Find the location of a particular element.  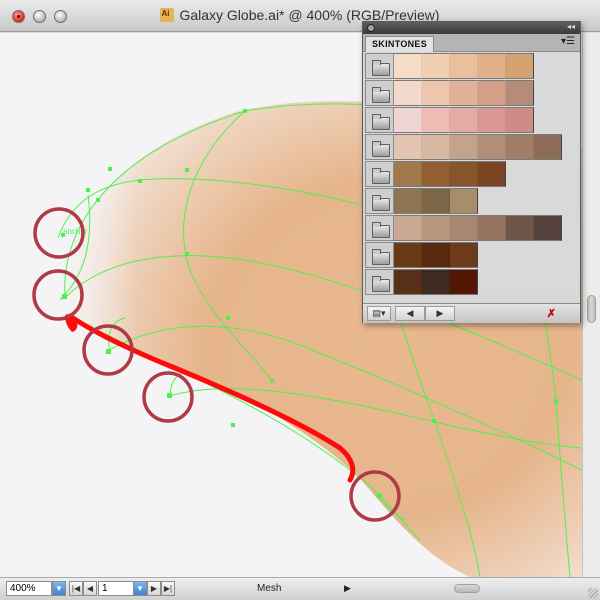

last-artboard-icon: ▶| is located at coordinates (168, 588).